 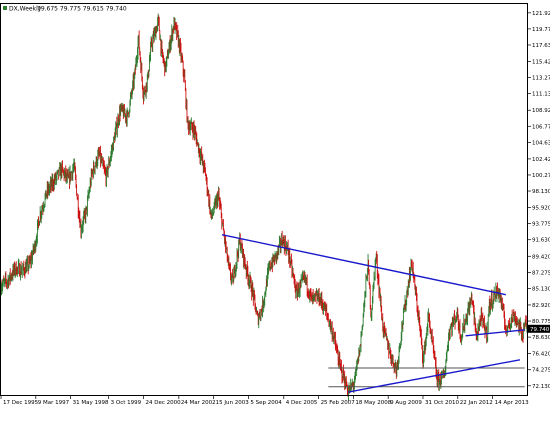 What do you see at coordinates (233, 403) in the screenshot?
I see `x-tick-label: 15 Jun 2003` at bounding box center [233, 403].